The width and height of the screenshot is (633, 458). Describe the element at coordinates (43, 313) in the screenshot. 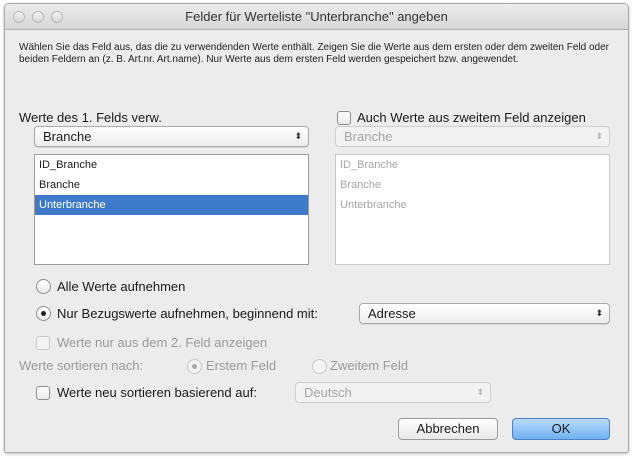

I see `related-values-radio` at that location.